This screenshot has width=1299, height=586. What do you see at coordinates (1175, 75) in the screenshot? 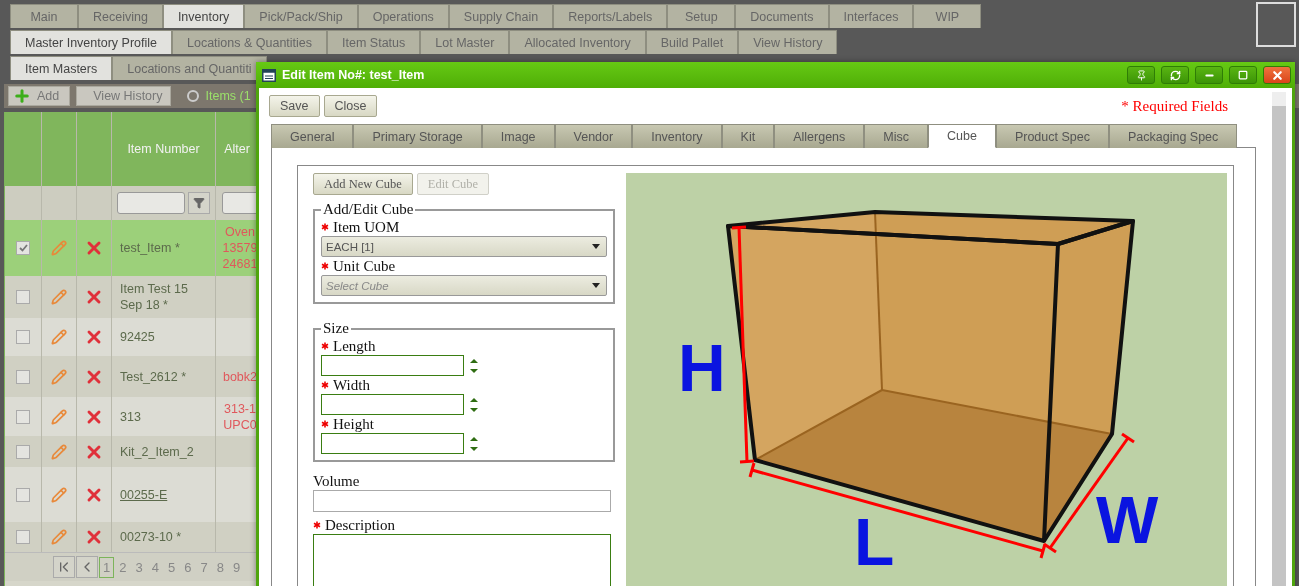
I see `refresh-button` at bounding box center [1175, 75].